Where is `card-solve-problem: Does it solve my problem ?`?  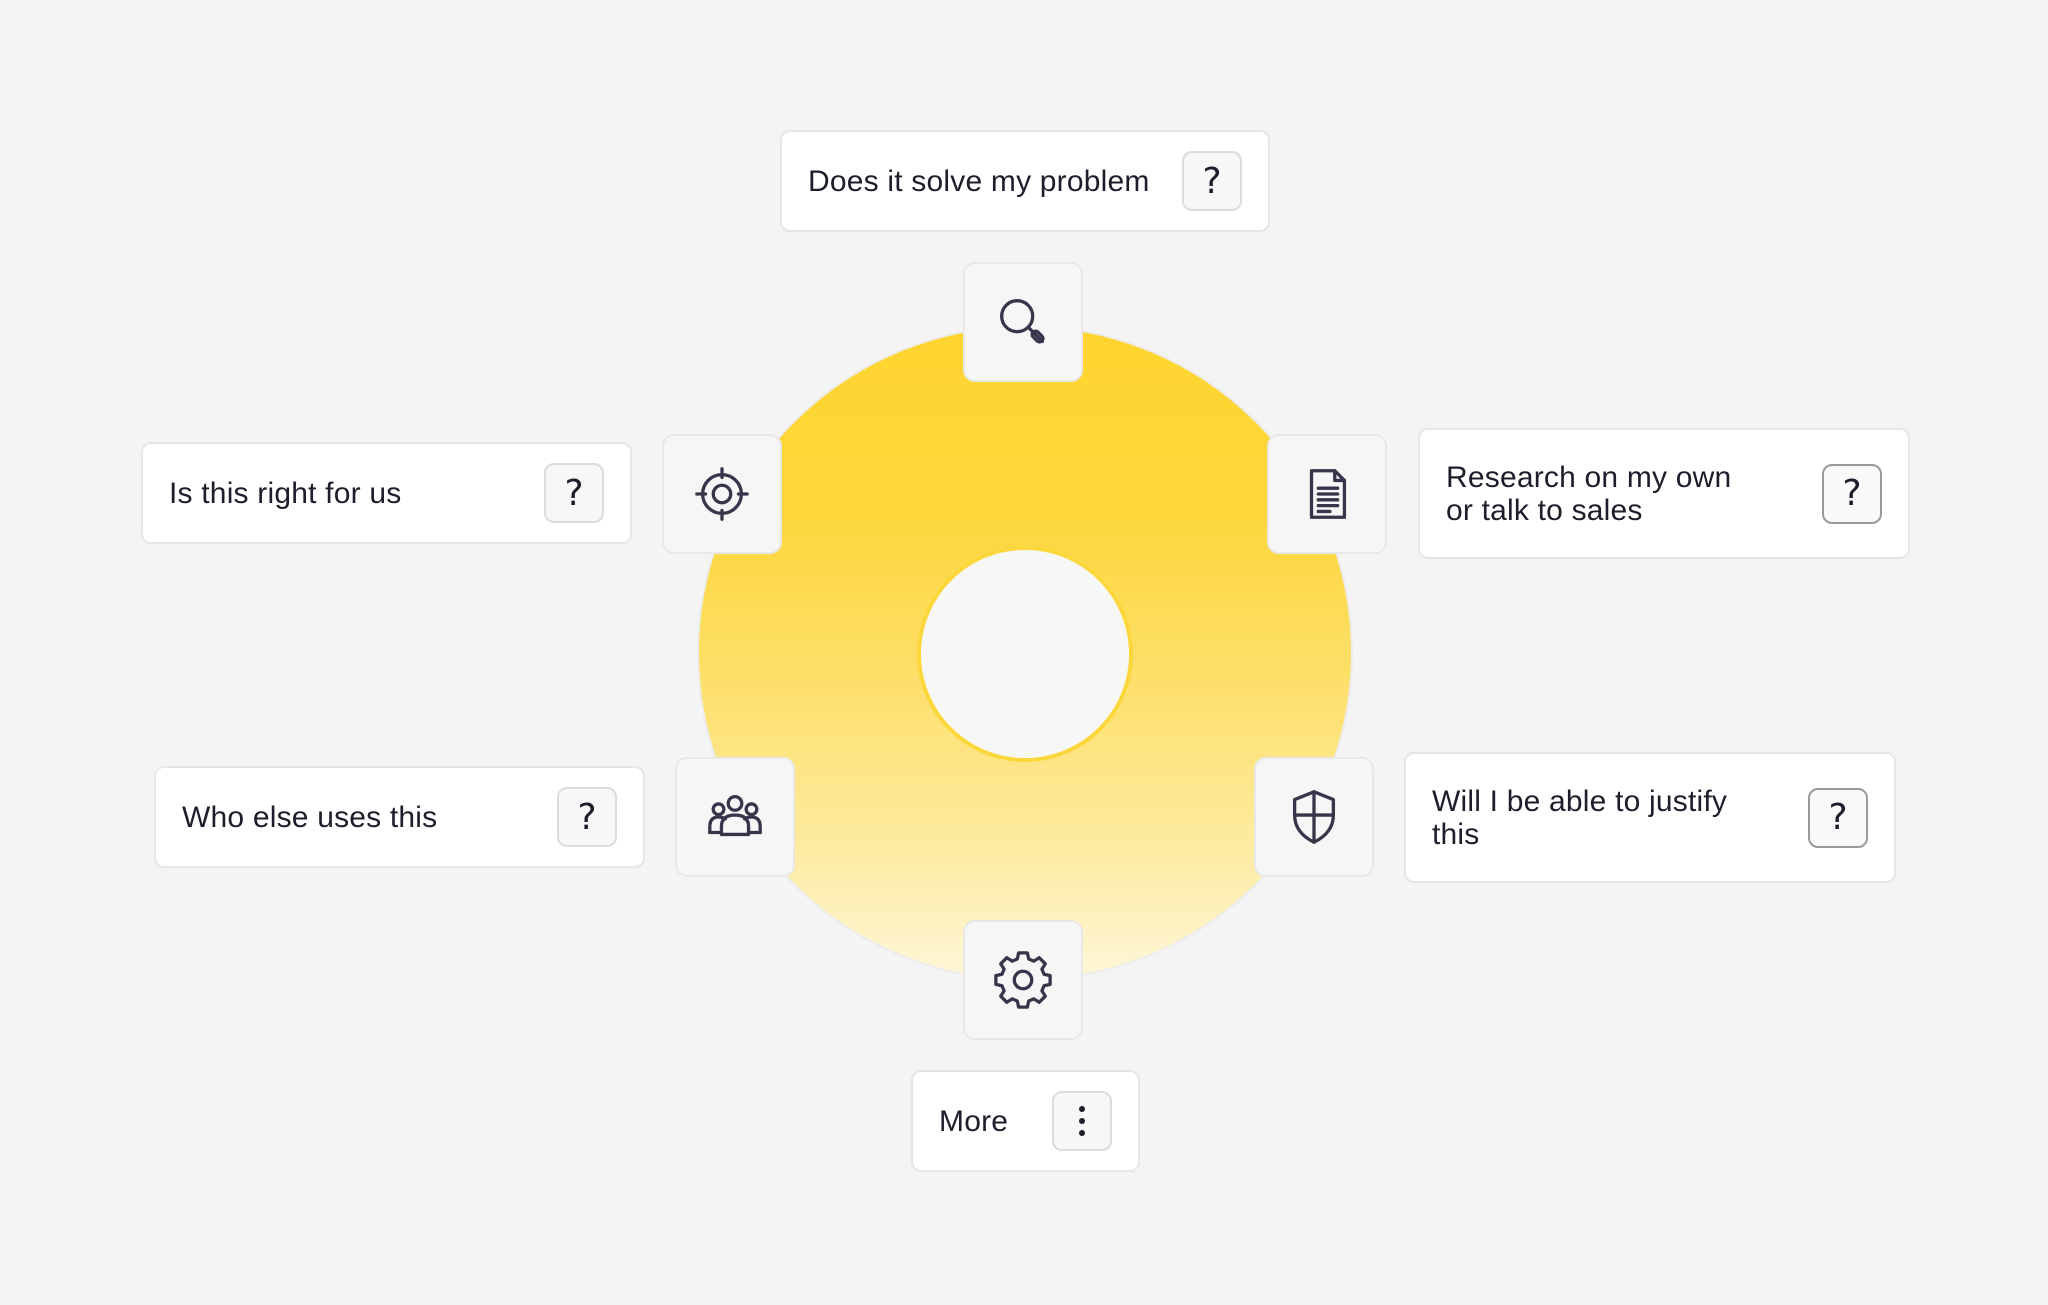 card-solve-problem: Does it solve my problem ? is located at coordinates (1025, 181).